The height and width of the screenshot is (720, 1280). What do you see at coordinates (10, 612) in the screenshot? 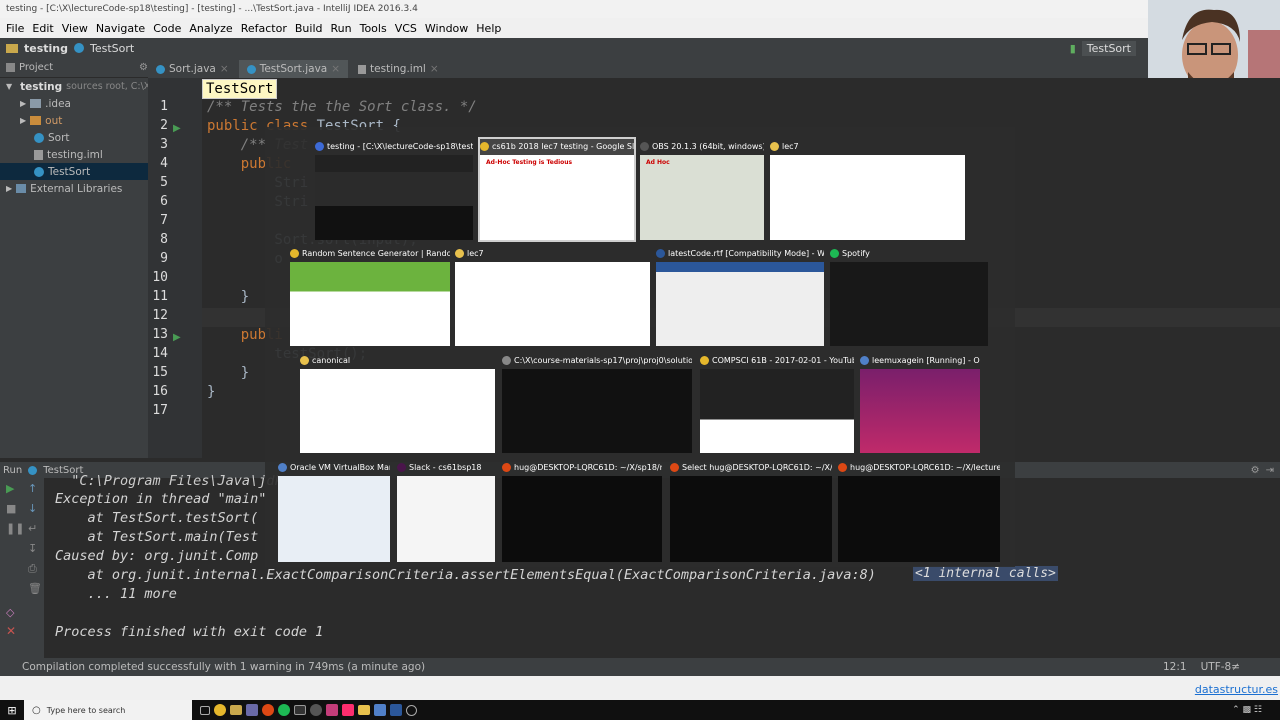
I see `pin-icon: ◇` at bounding box center [10, 612].